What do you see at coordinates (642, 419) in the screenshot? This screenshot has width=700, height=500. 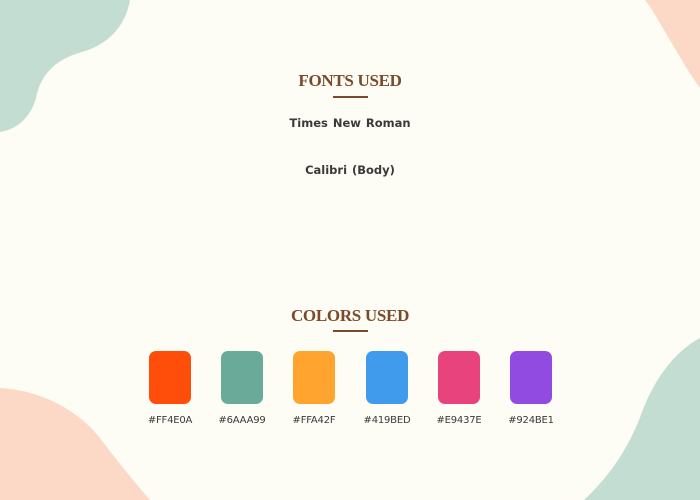 I see `bottom-right-green-blob` at bounding box center [642, 419].